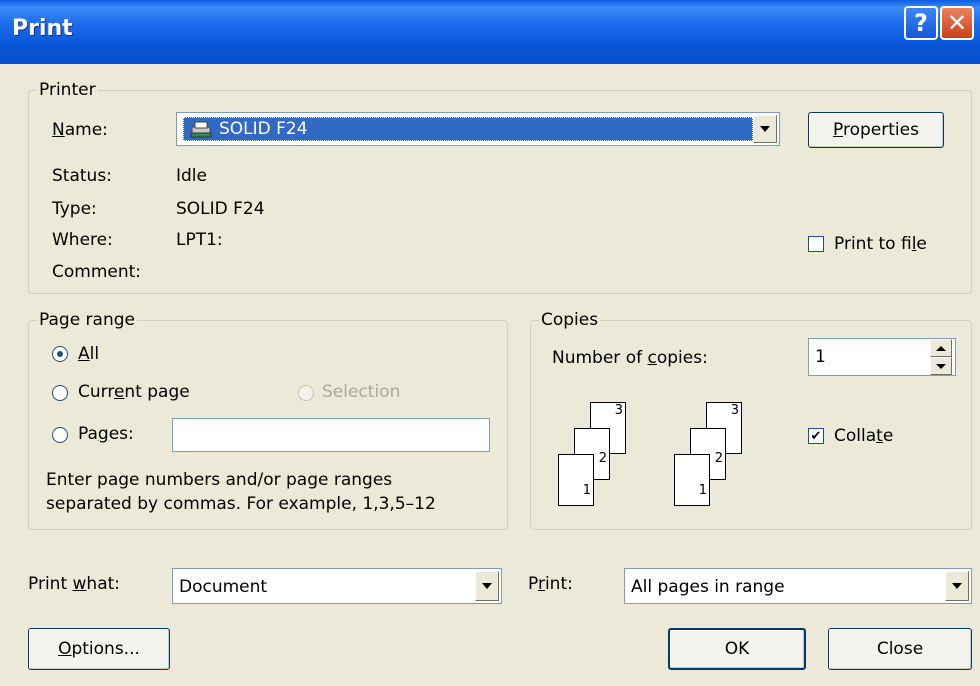 The height and width of the screenshot is (686, 980). I want to click on close-icon: ✕, so click(957, 23).